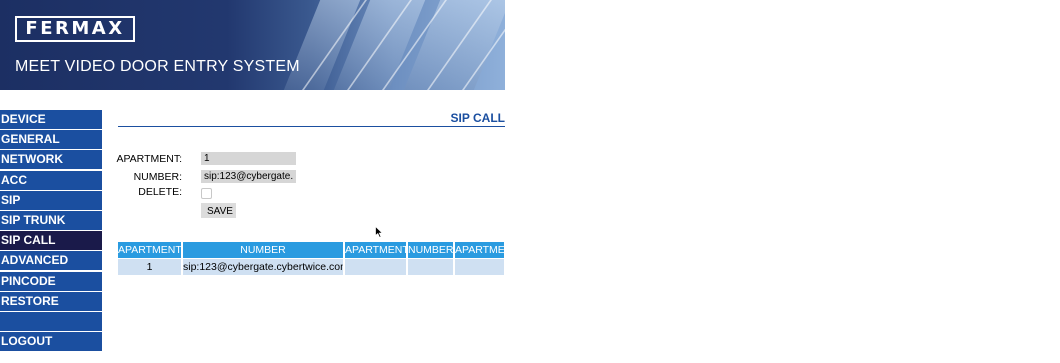 The image size is (1060, 363). Describe the element at coordinates (75, 29) in the screenshot. I see `fermax-logo: FERMAX` at that location.